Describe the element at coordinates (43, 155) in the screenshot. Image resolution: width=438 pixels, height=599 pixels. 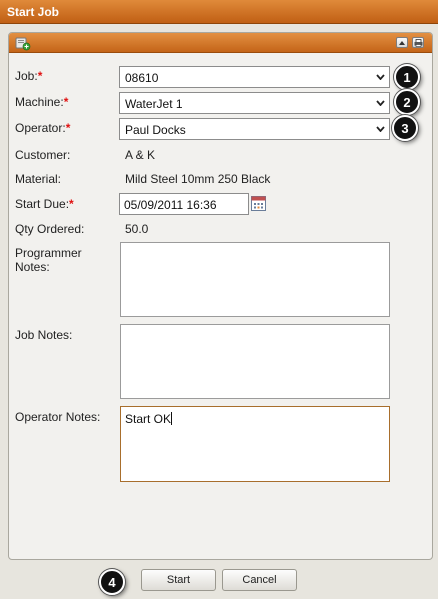
I see `customer-label: Customer:` at that location.